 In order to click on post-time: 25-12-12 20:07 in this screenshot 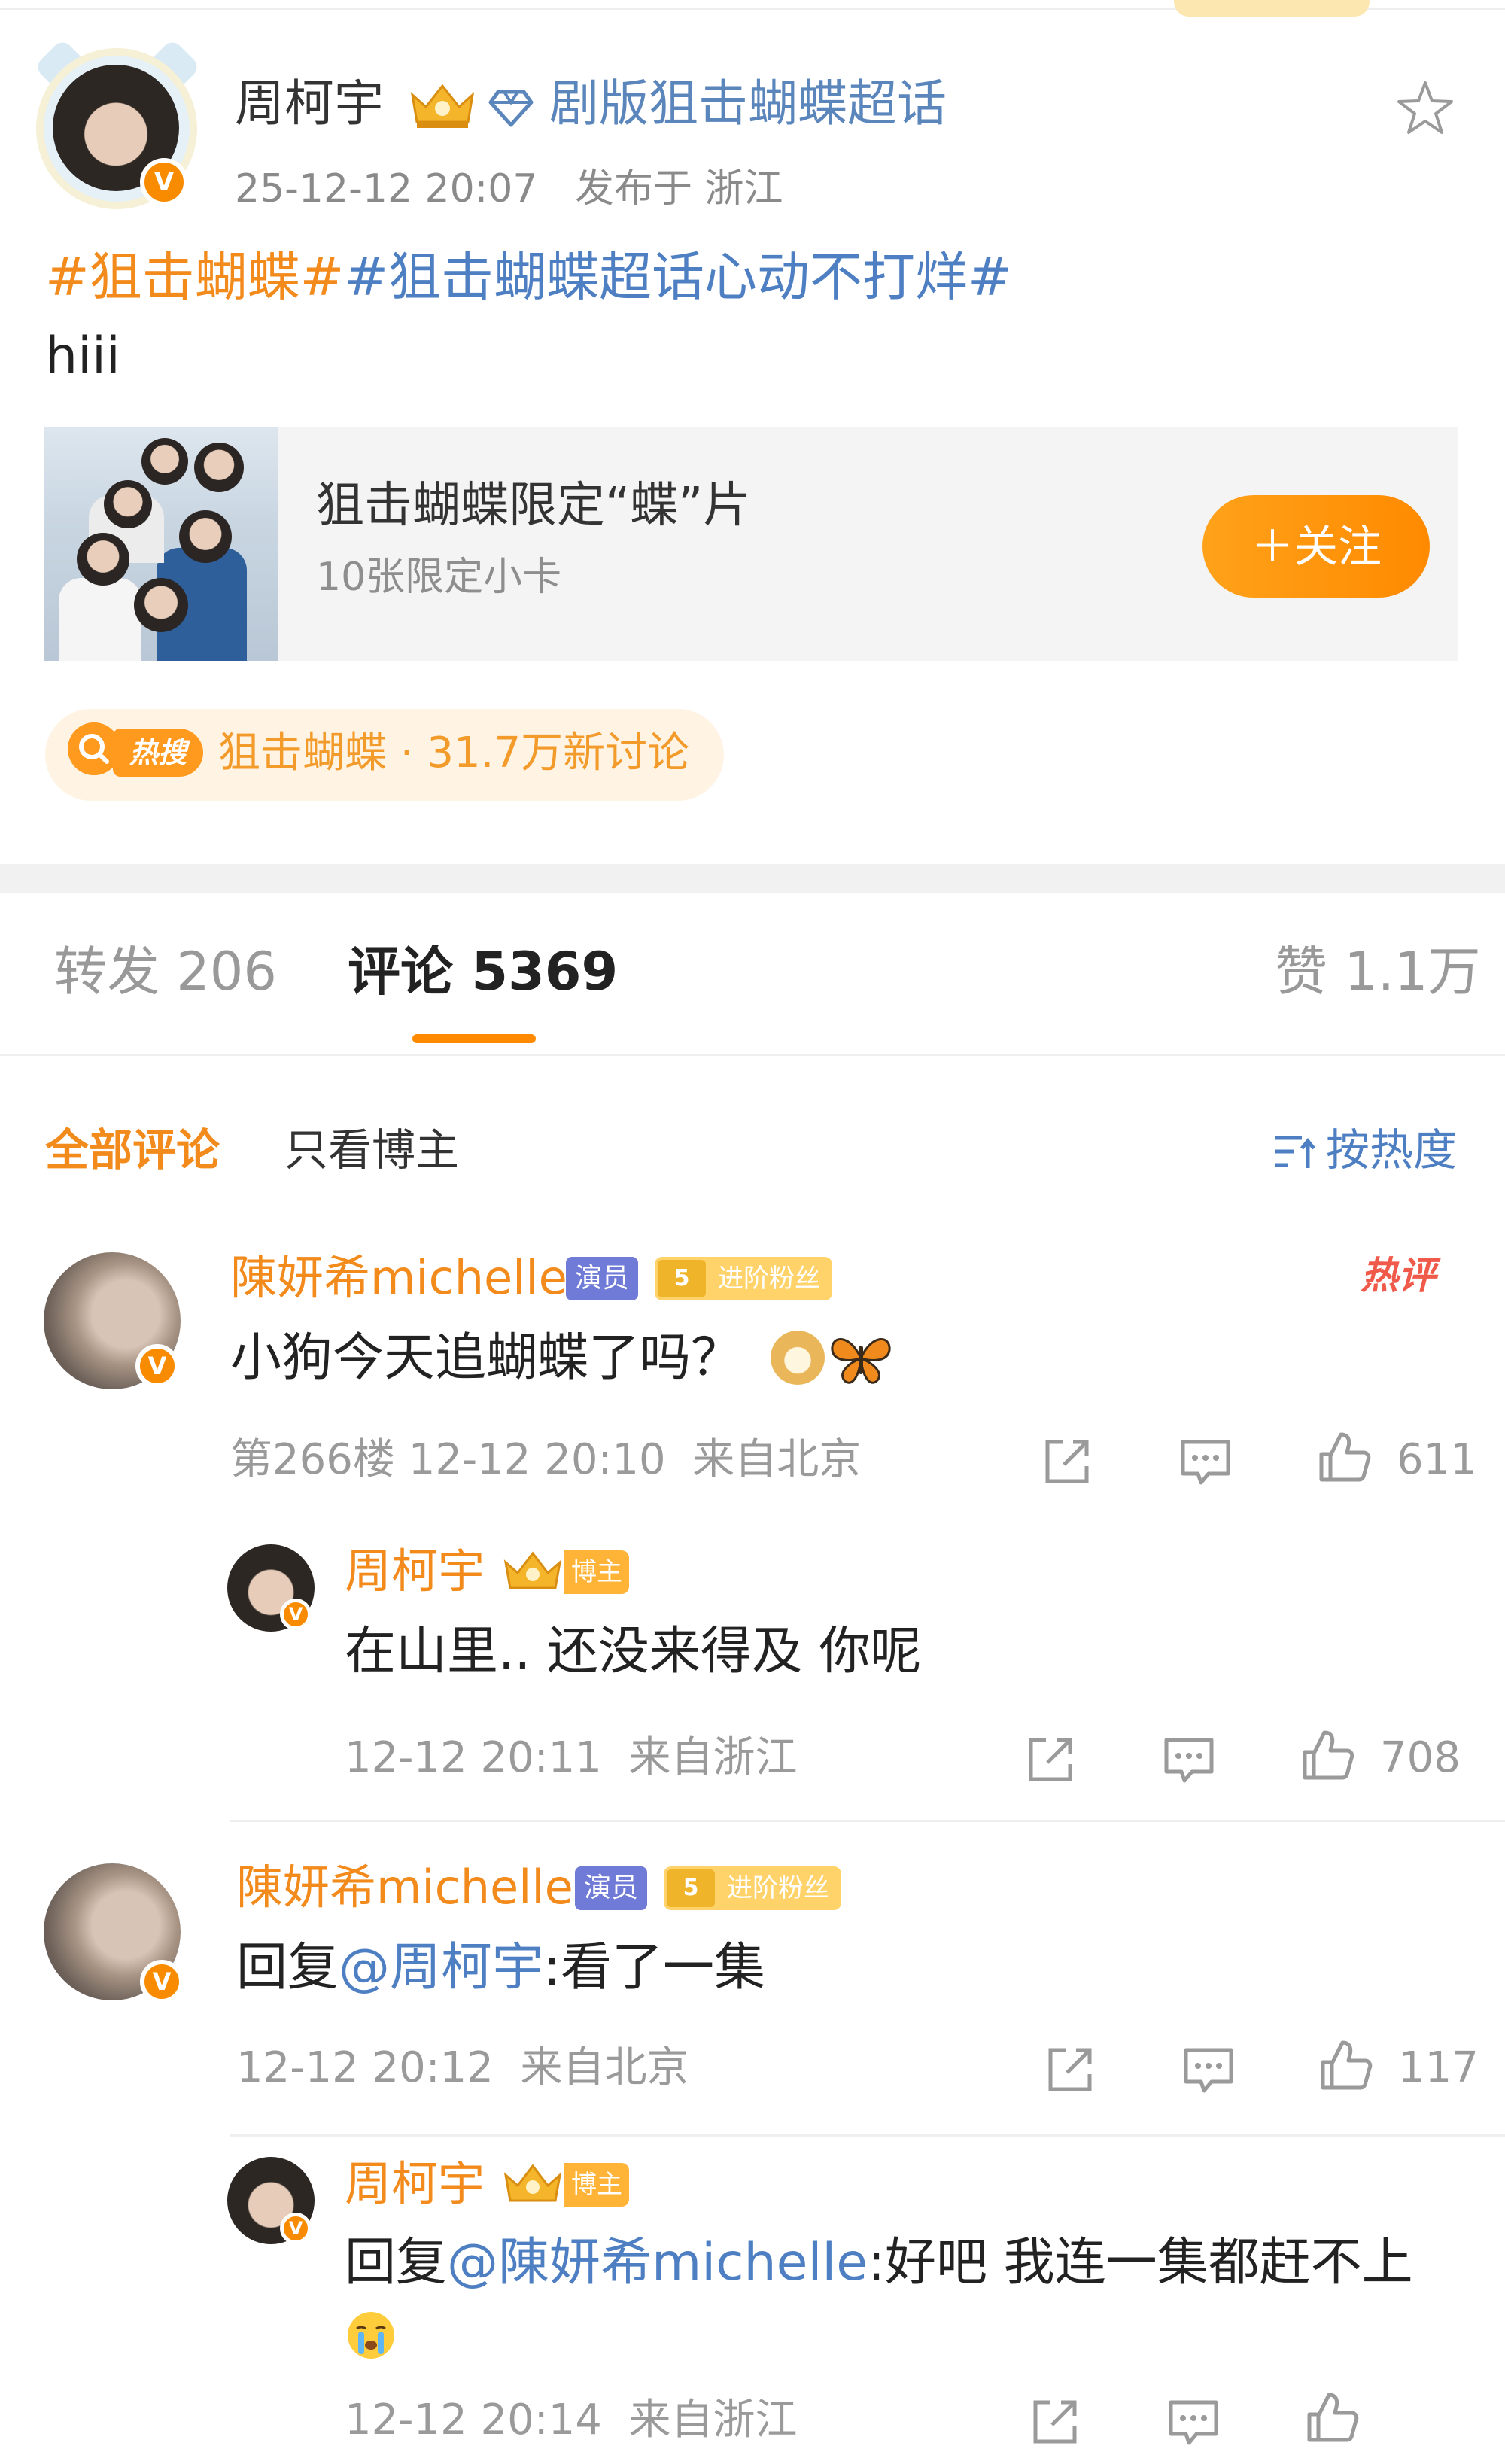, I will do `click(386, 188)`.